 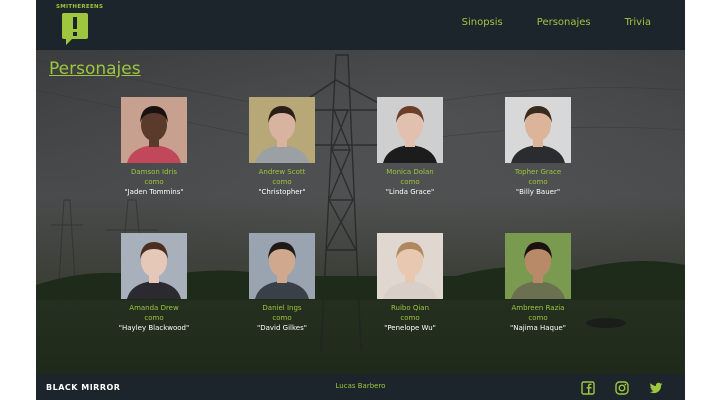 What do you see at coordinates (538, 172) in the screenshot?
I see `cast-actor-name: Topher Grace` at bounding box center [538, 172].